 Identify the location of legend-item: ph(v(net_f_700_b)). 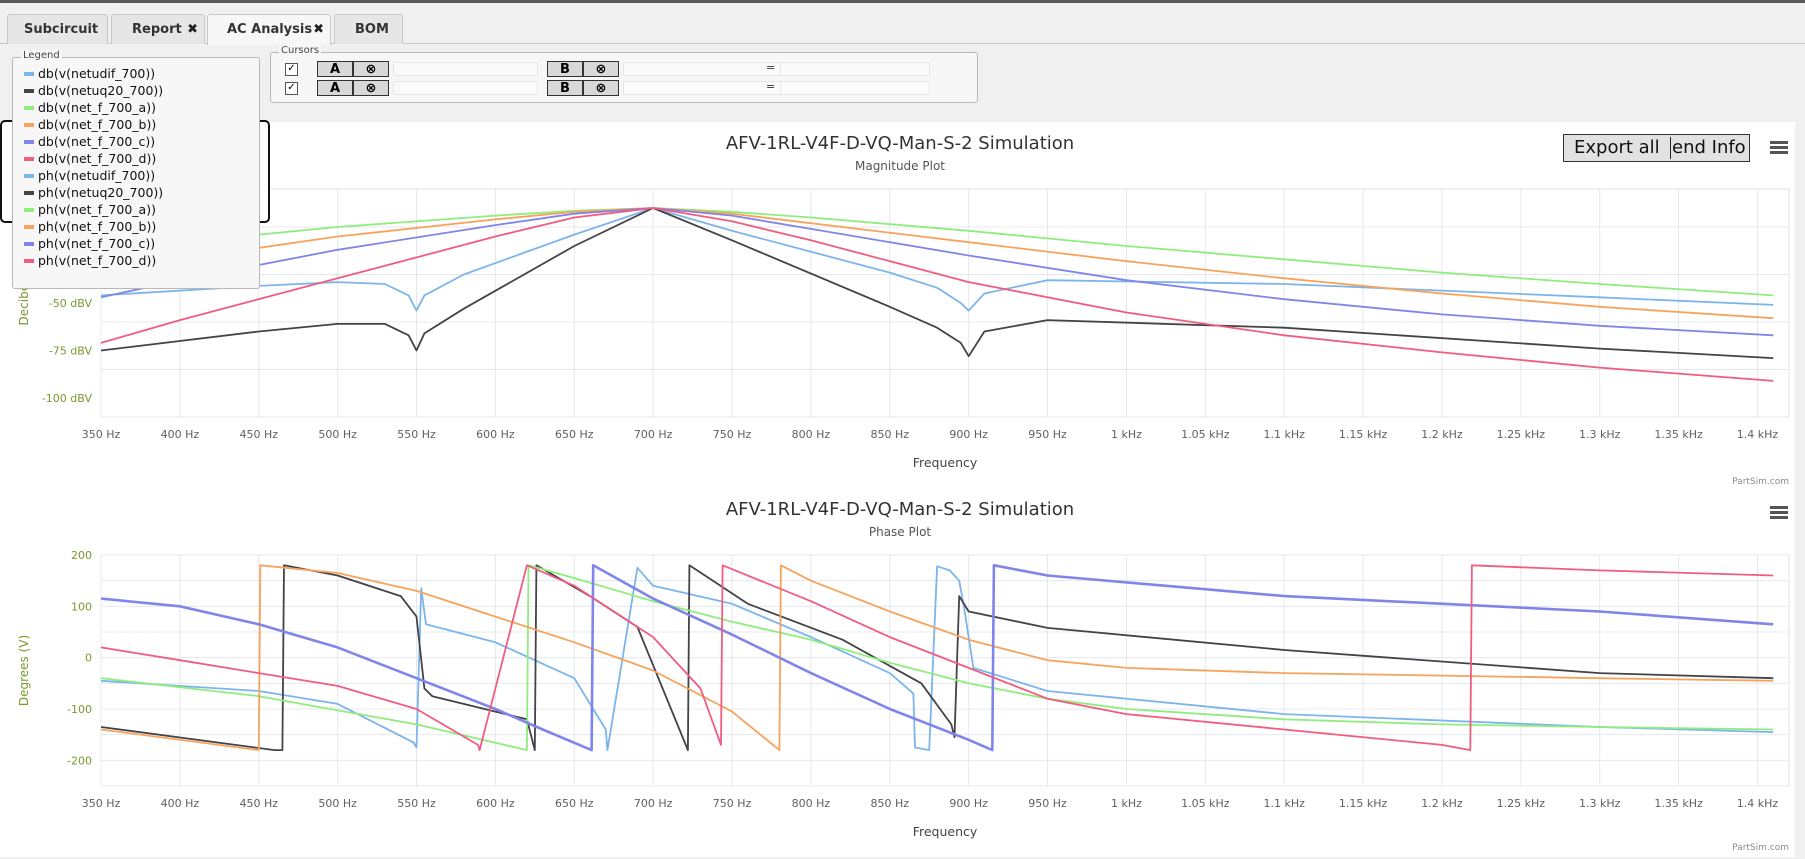
(90, 227).